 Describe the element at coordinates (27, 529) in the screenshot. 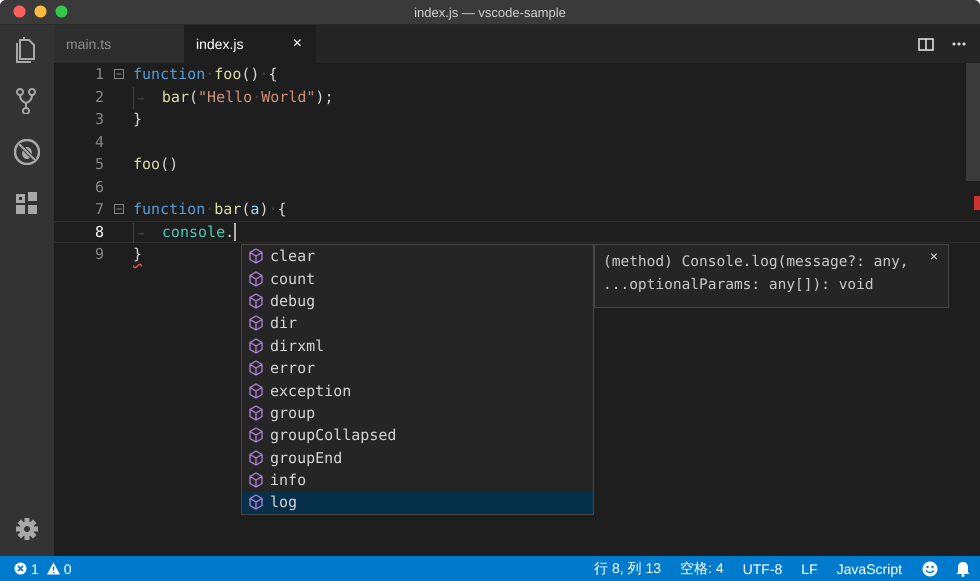

I see `settings-icon` at that location.